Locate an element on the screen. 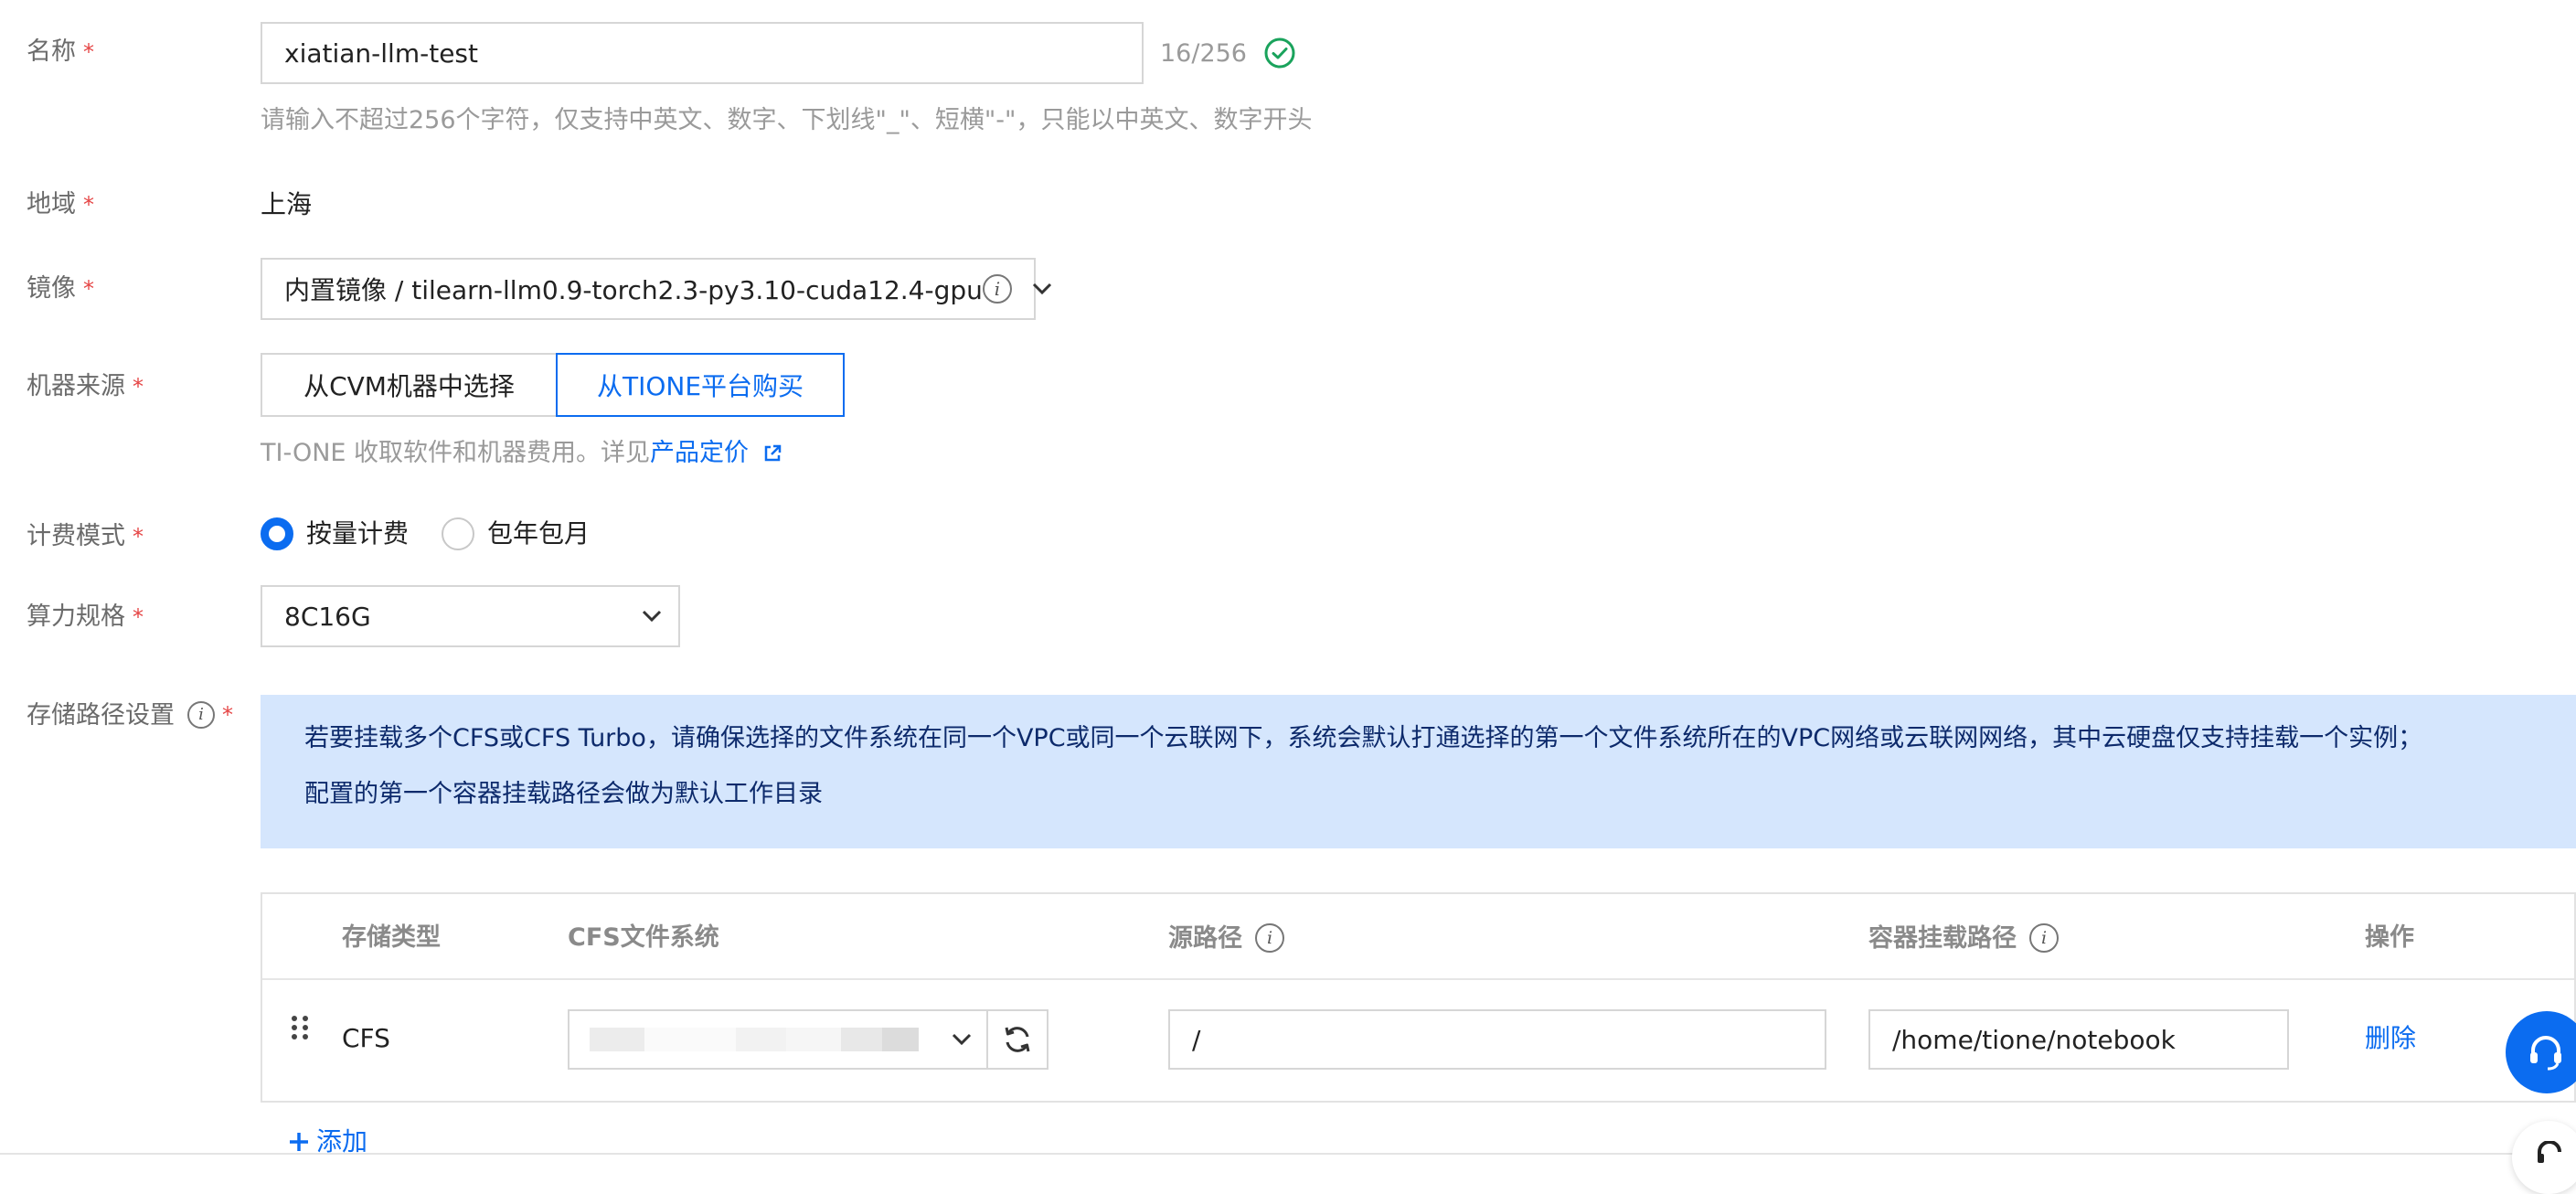 The image size is (2576, 1194). cfs-select-value-masked is located at coordinates (754, 1039).